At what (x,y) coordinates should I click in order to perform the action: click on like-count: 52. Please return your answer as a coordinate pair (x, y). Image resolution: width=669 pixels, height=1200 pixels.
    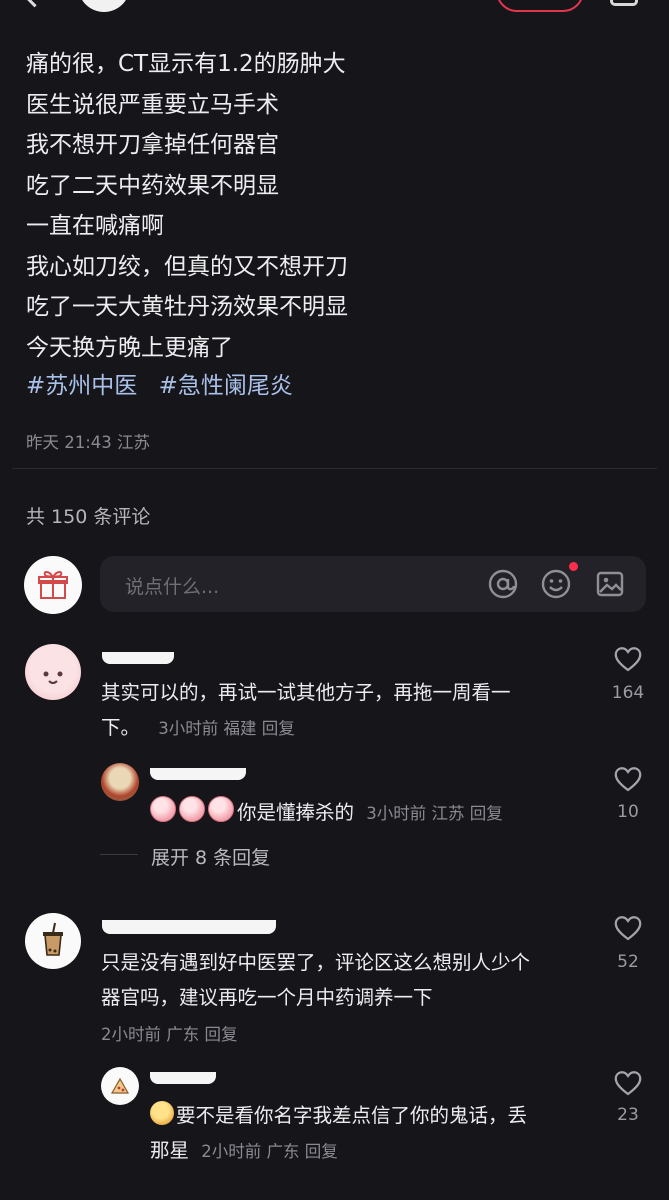
    Looking at the image, I should click on (628, 962).